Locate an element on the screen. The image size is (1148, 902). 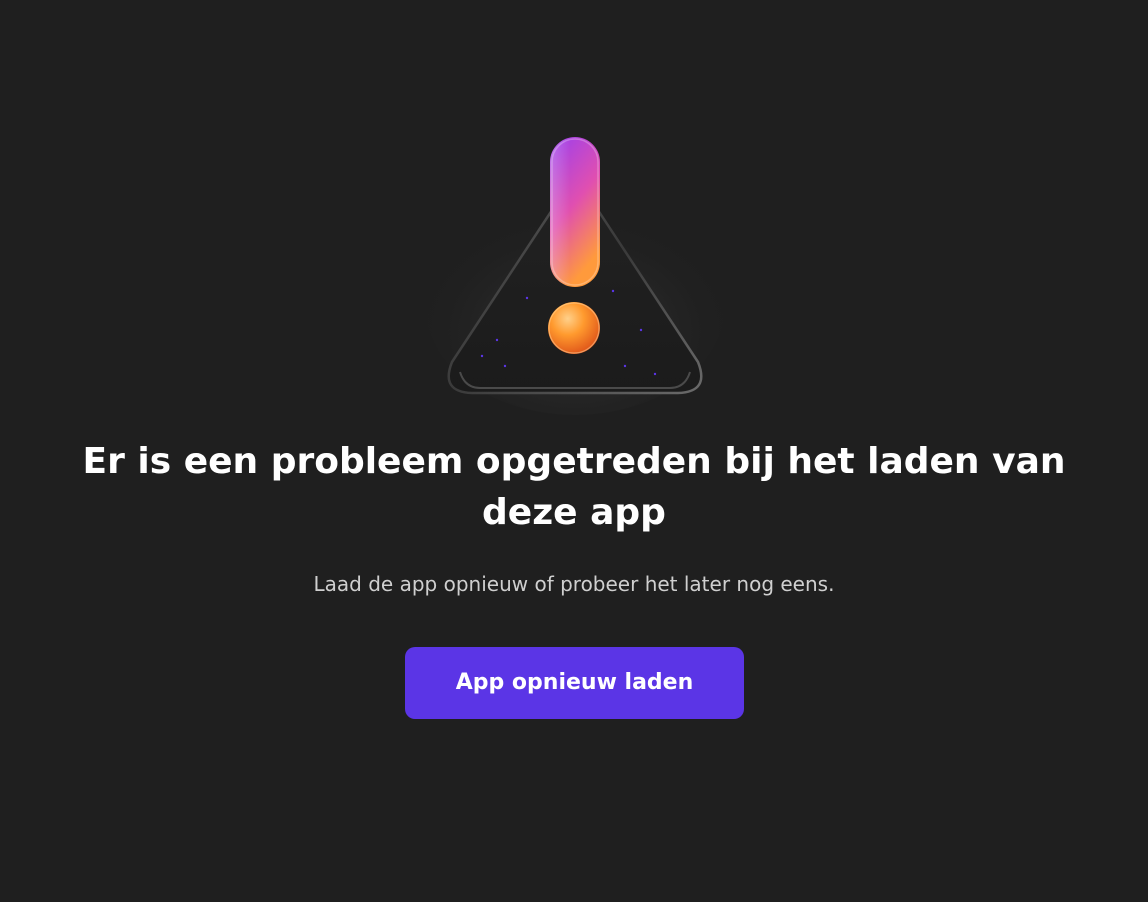
warning-triangle-icon is located at coordinates (575, 270).